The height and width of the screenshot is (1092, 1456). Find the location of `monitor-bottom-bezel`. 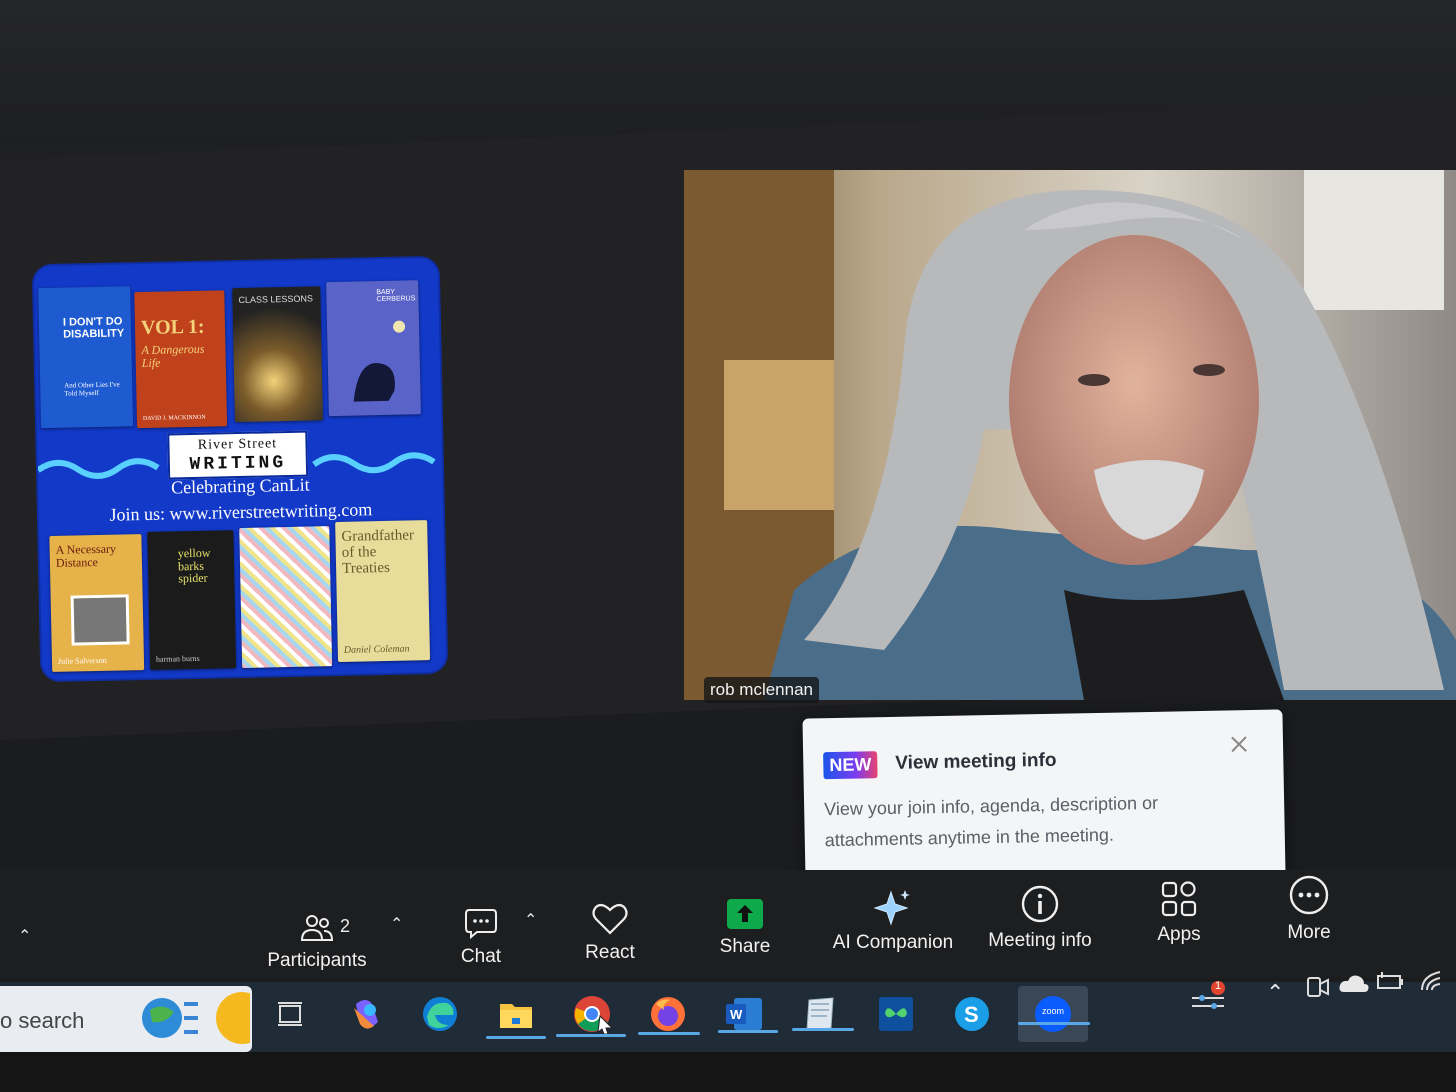

monitor-bottom-bezel is located at coordinates (728, 1072).